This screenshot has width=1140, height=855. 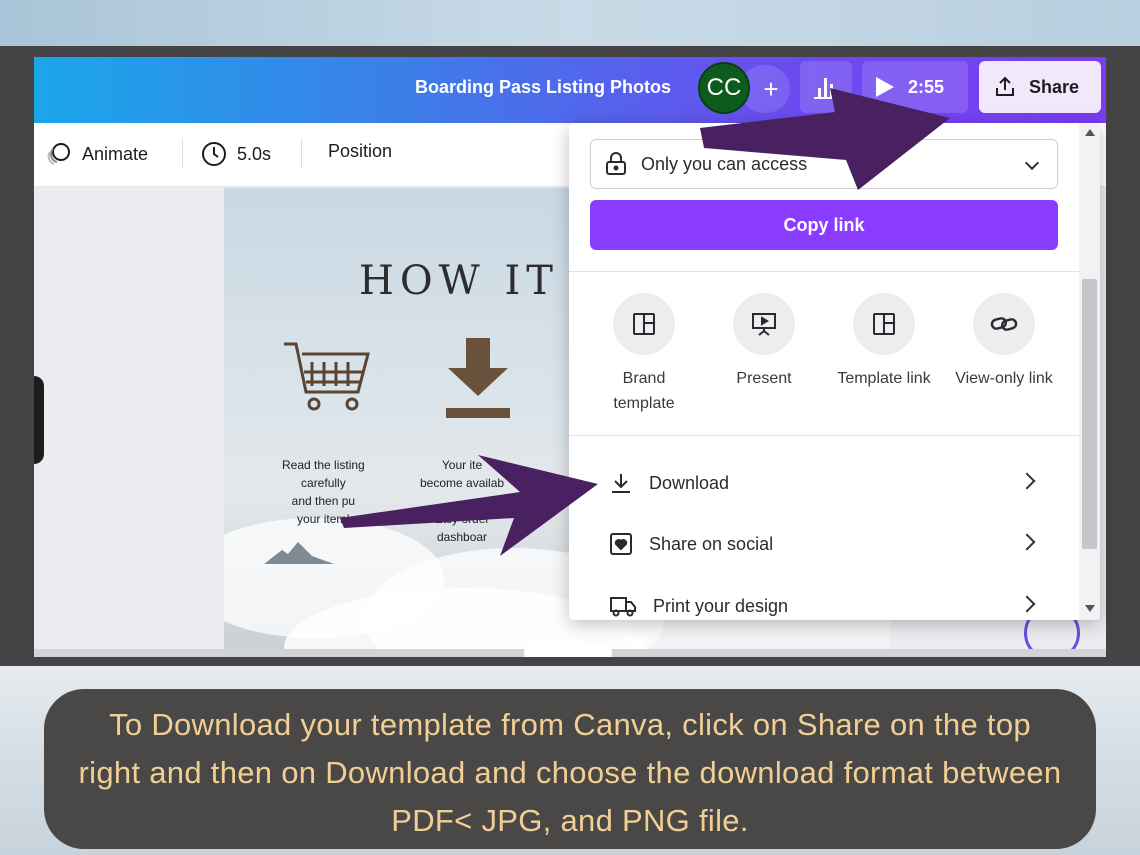 I want to click on access-value: Only you can access, so click(x=724, y=163).